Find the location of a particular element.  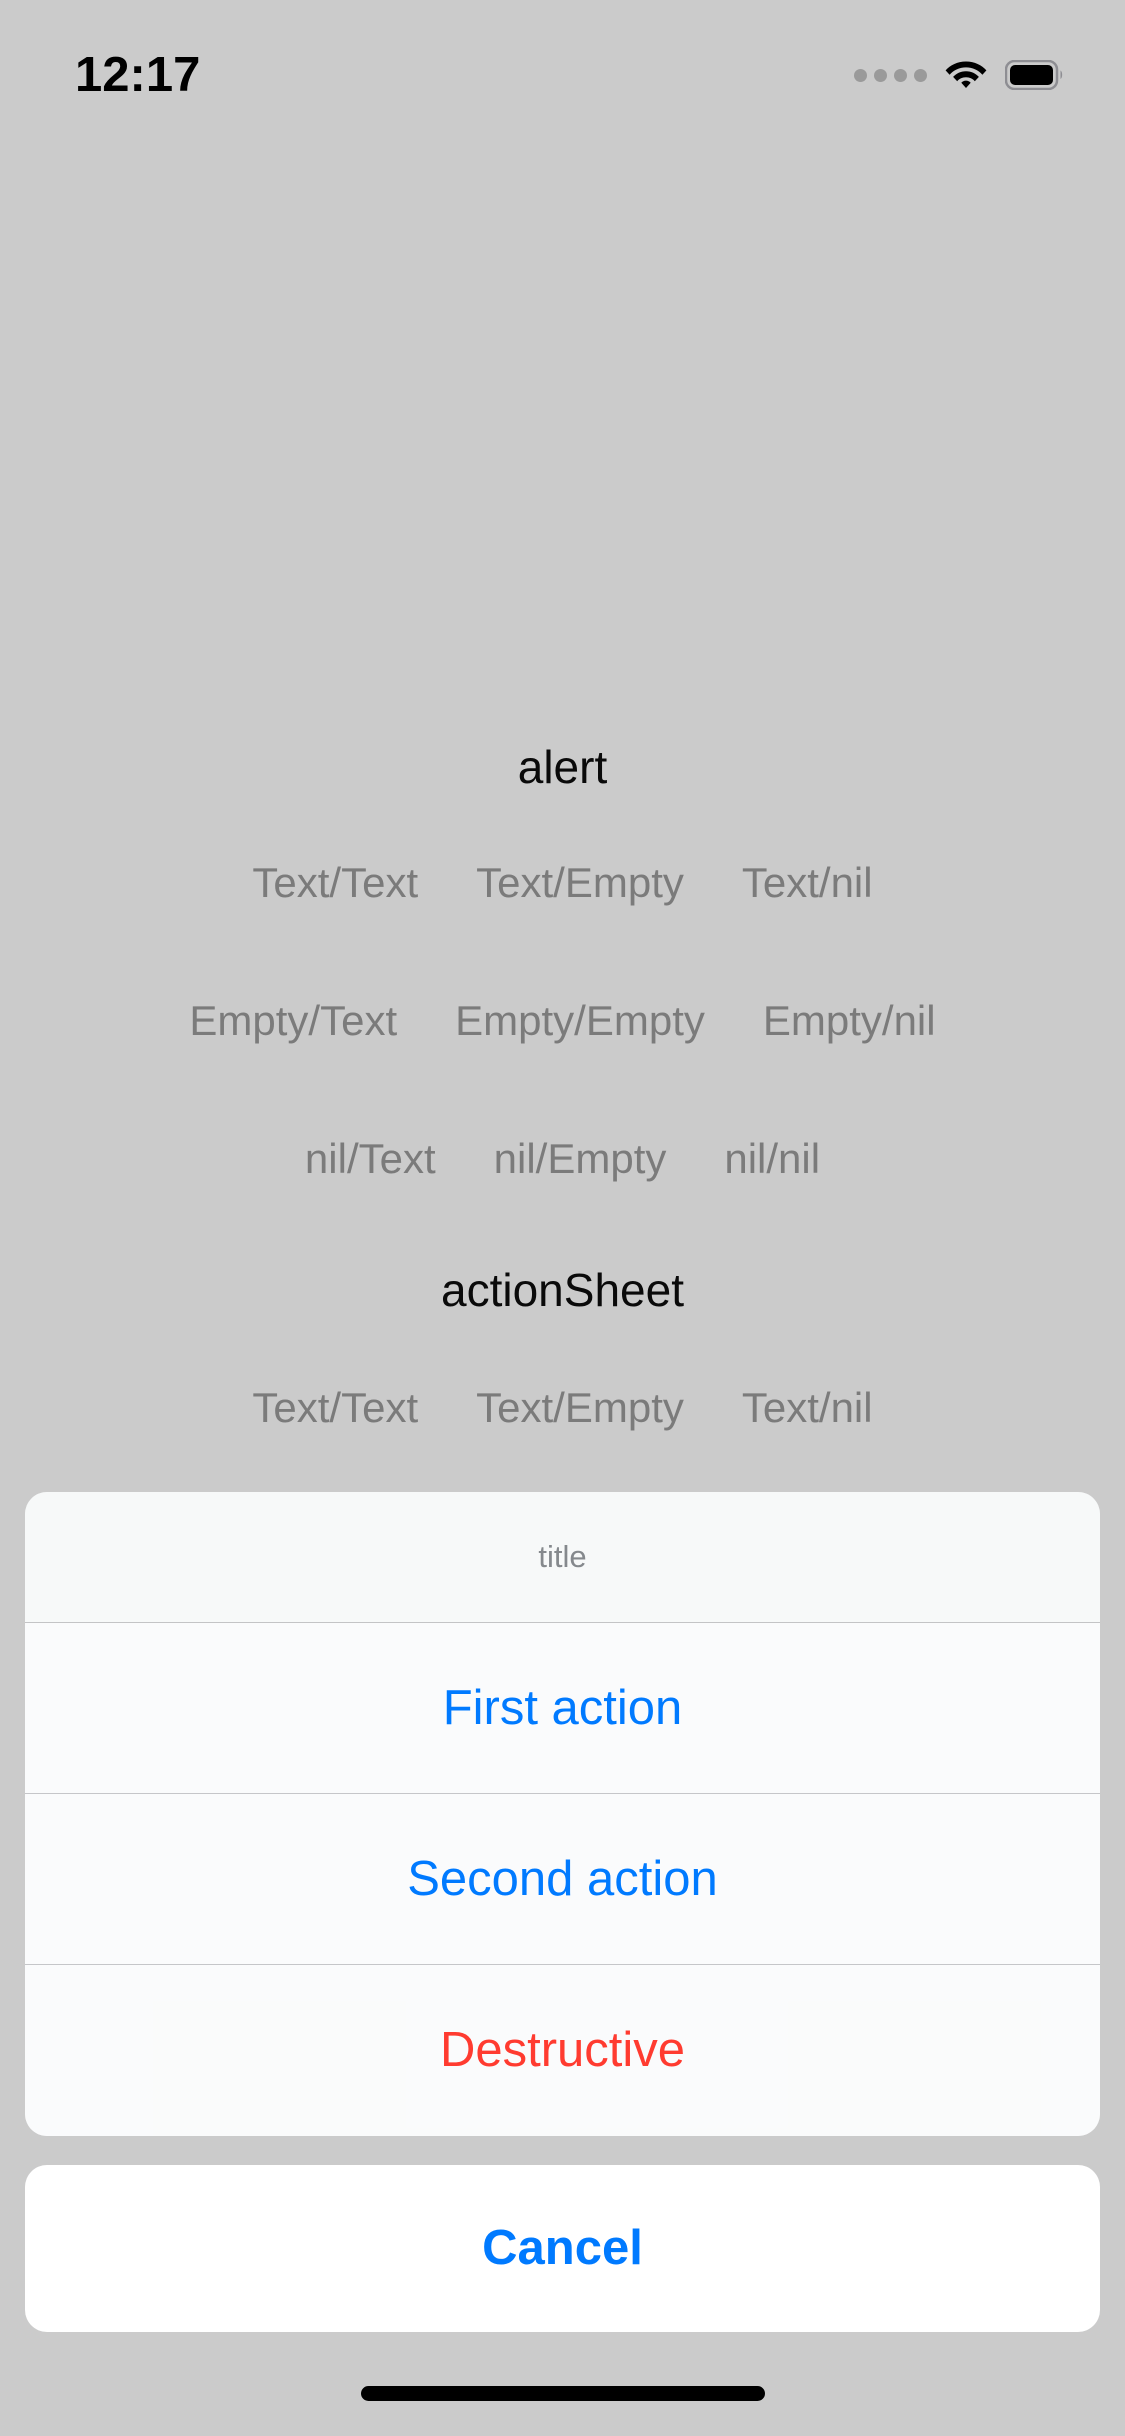

alert-button-text-text: Text/Text is located at coordinates (335, 882).